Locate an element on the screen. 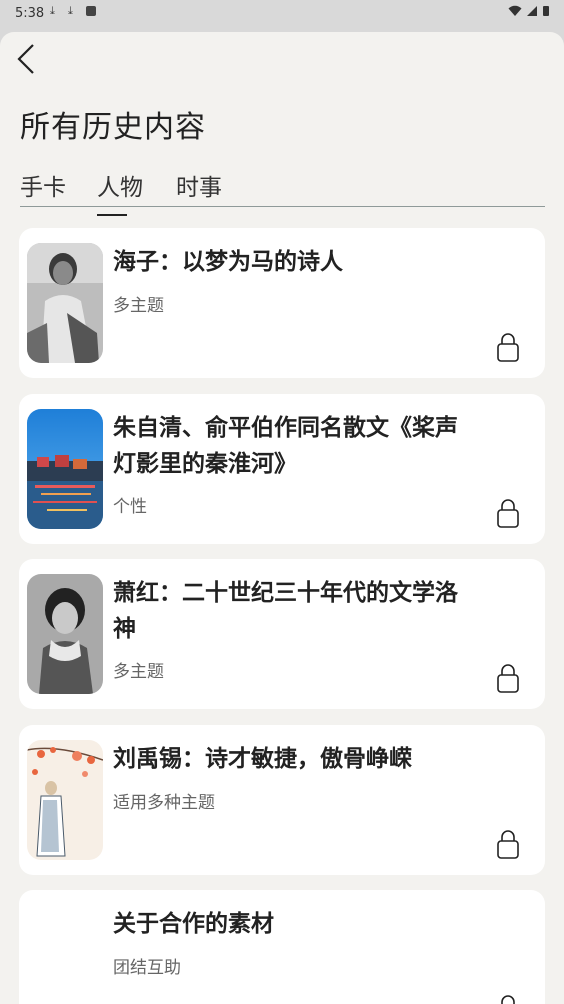 The image size is (564, 1004). card-subtitle: 个性 is located at coordinates (130, 507).